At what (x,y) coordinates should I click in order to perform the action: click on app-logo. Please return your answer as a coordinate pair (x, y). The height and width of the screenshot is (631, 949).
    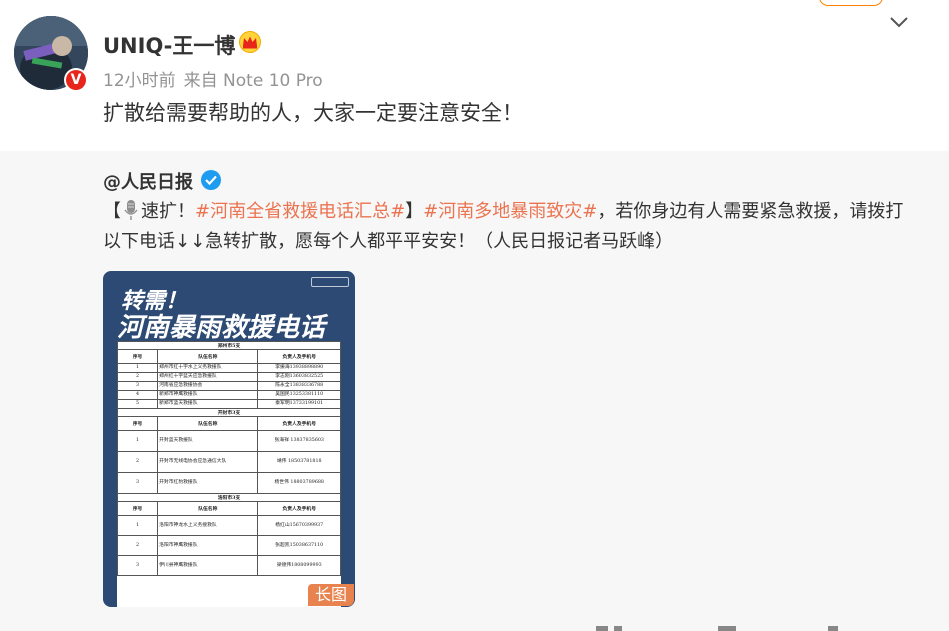
    Looking at the image, I should click on (330, 282).